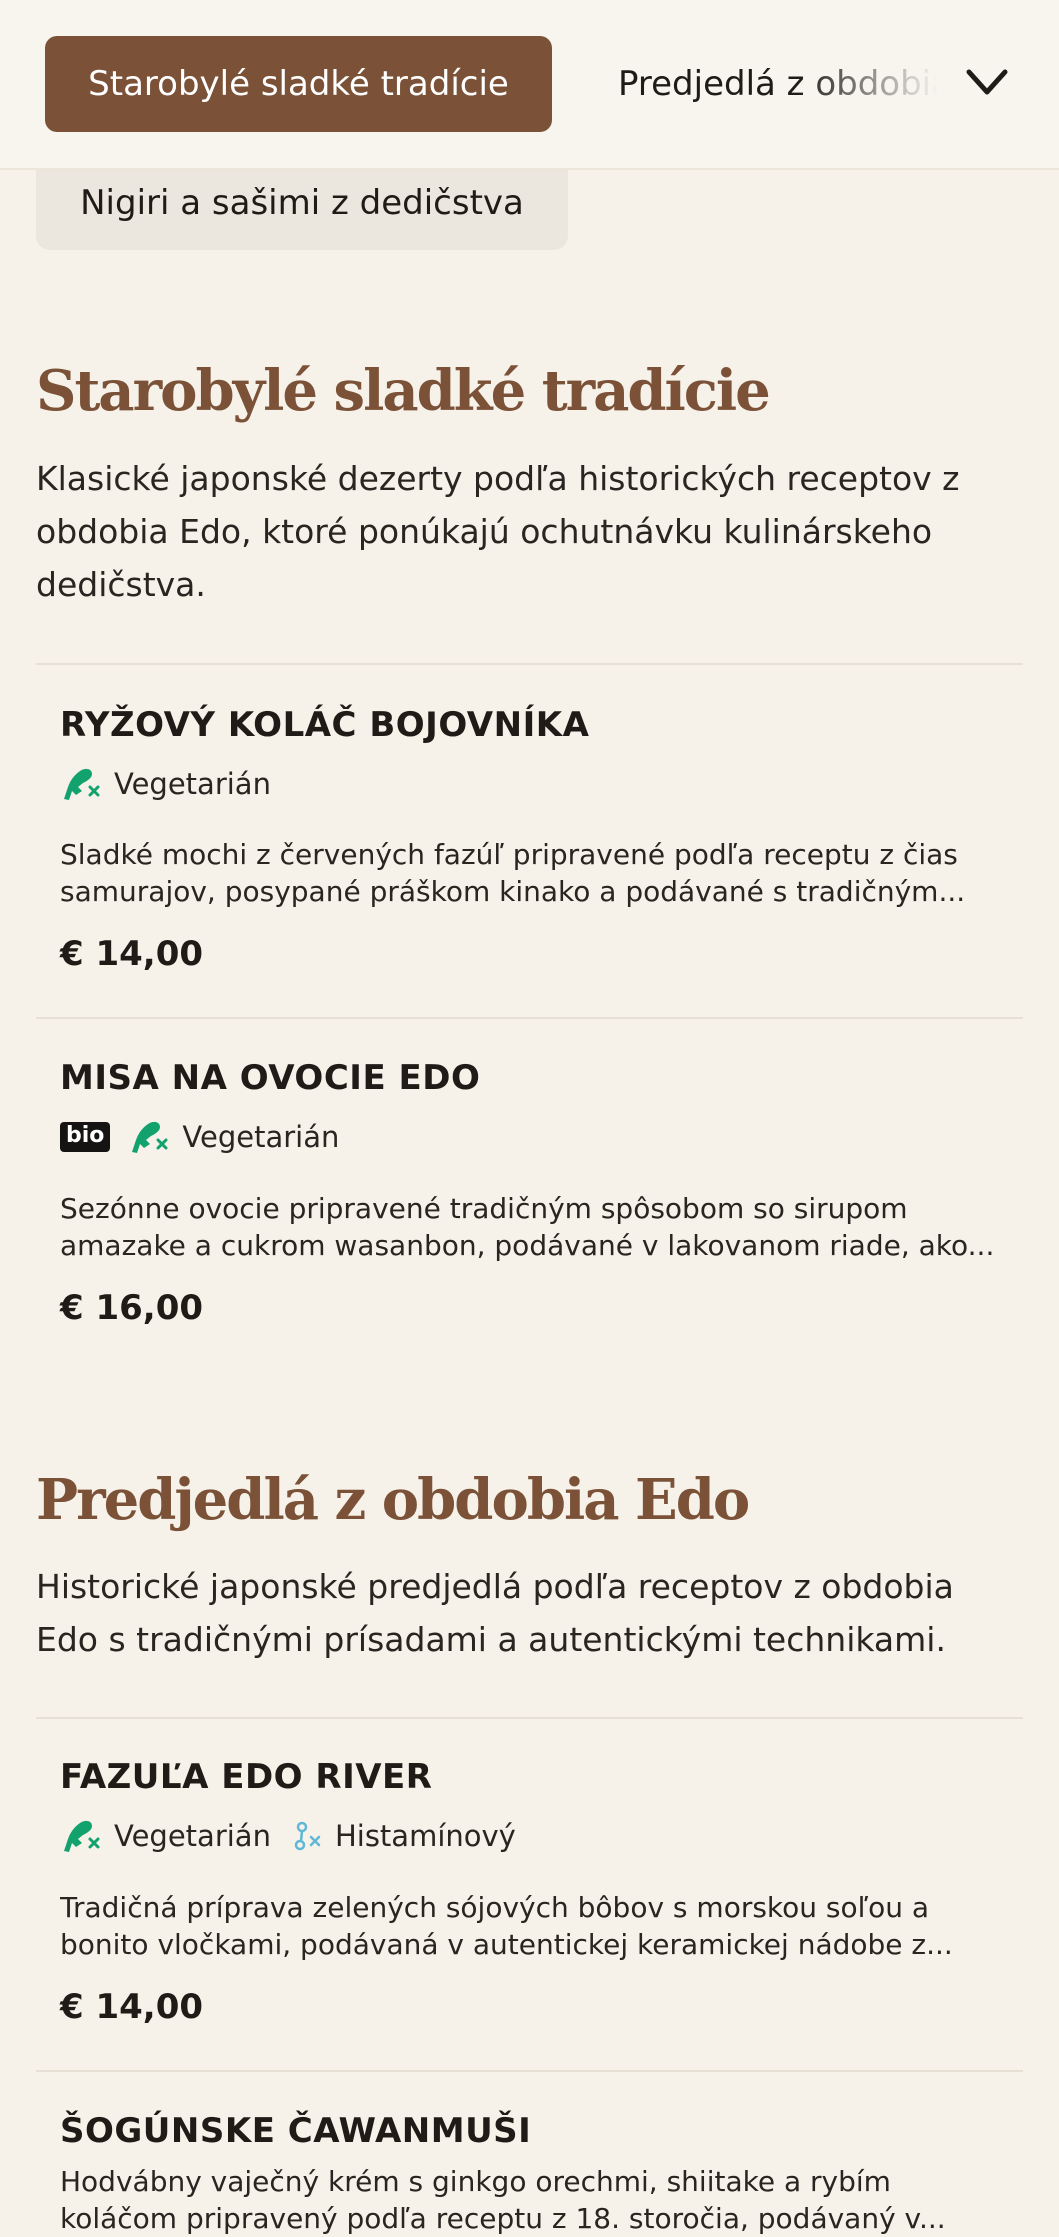 This screenshot has width=1059, height=2237. I want to click on section-title: Starobylé sladké tradície, so click(403, 391).